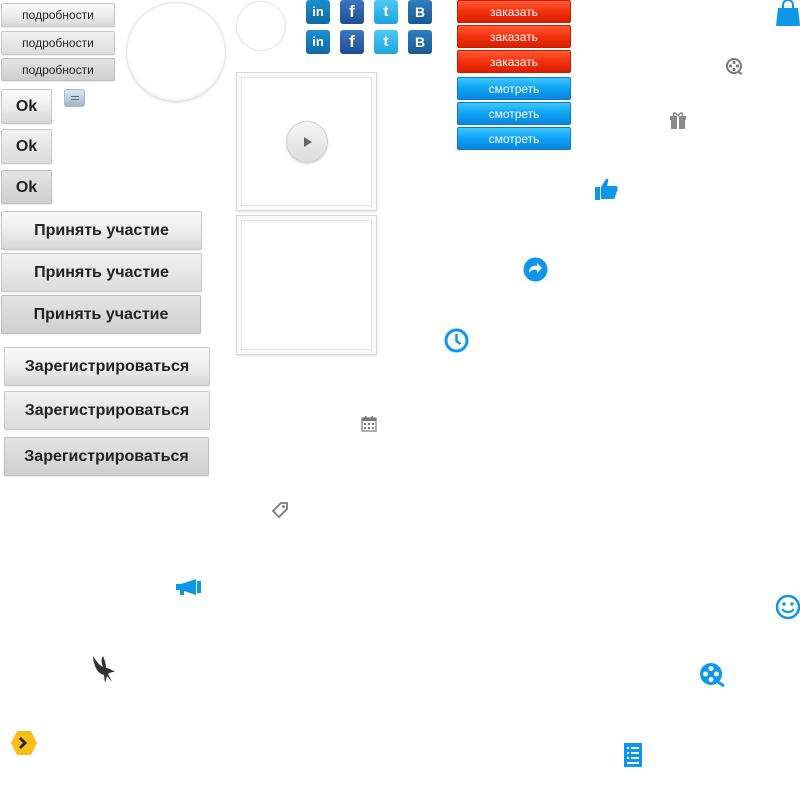  What do you see at coordinates (420, 12) in the screenshot?
I see `vk-button-1: B` at bounding box center [420, 12].